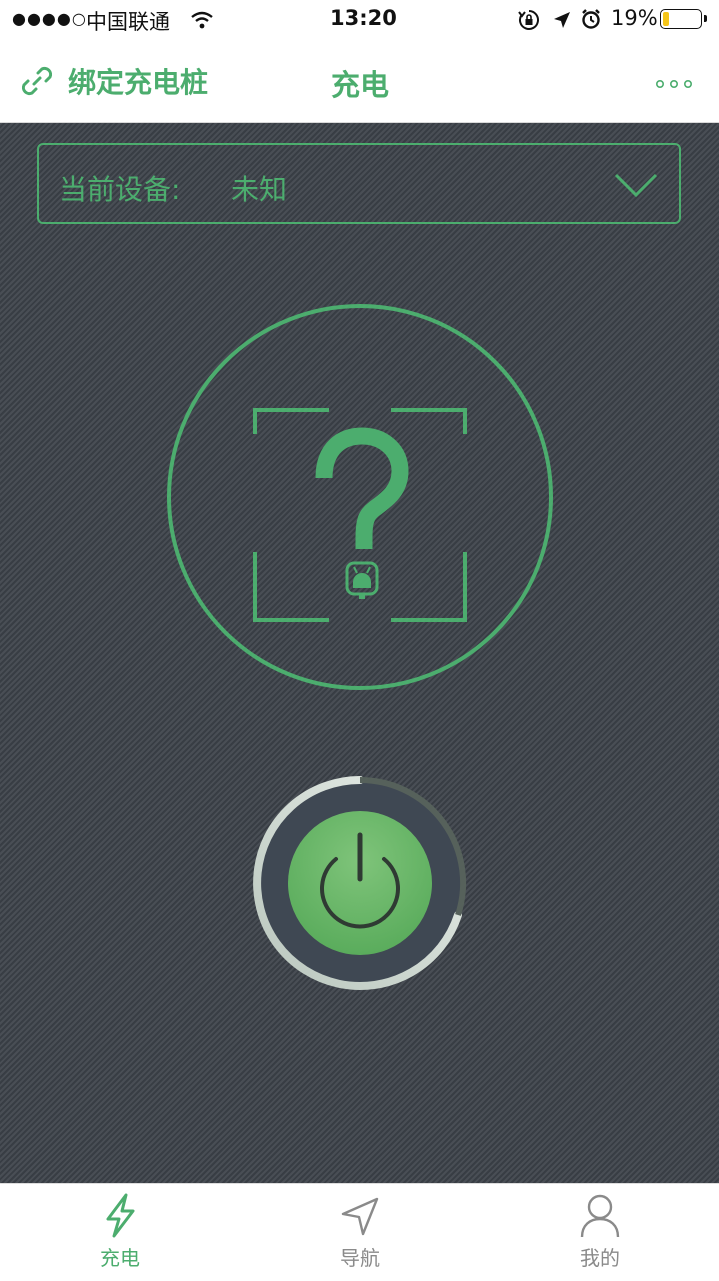  What do you see at coordinates (683, 19) in the screenshot?
I see `battery-icon` at bounding box center [683, 19].